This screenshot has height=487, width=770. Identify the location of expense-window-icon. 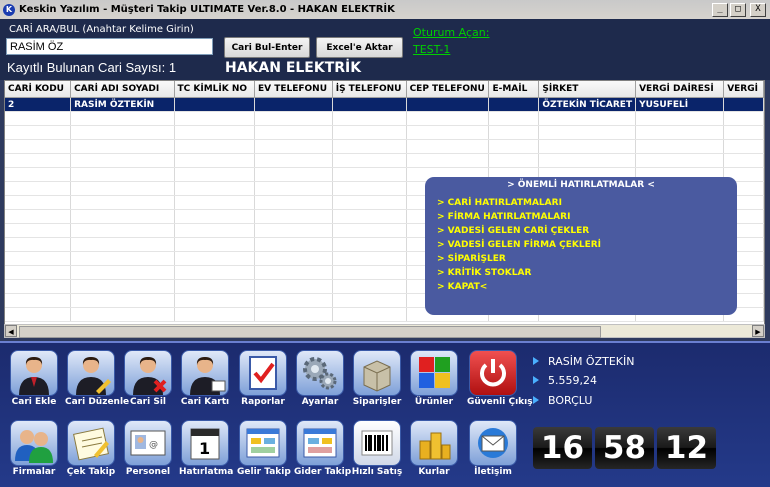
(320, 443).